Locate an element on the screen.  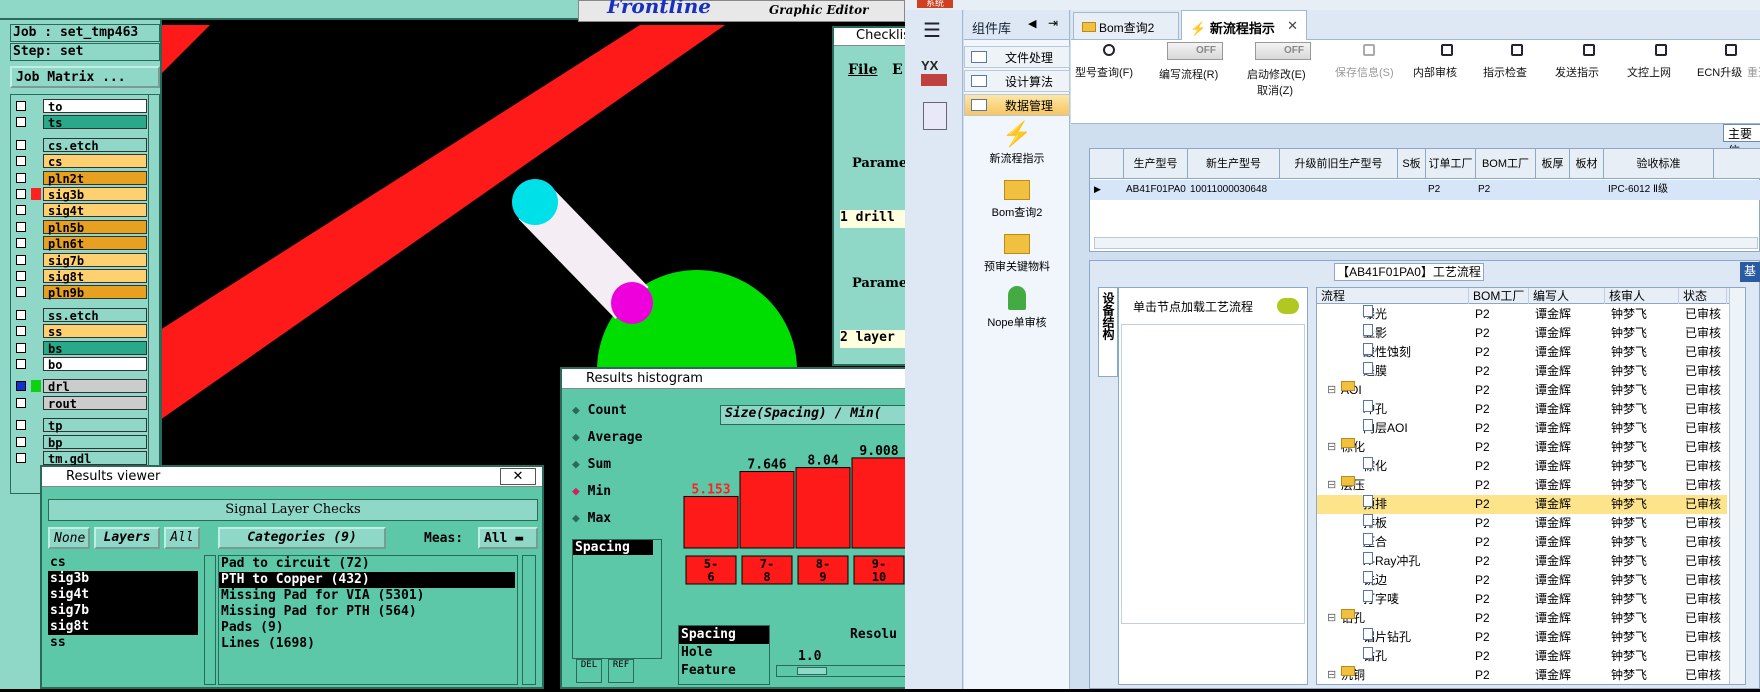
tab-bom-query: Bom查询2 is located at coordinates (1126, 26).